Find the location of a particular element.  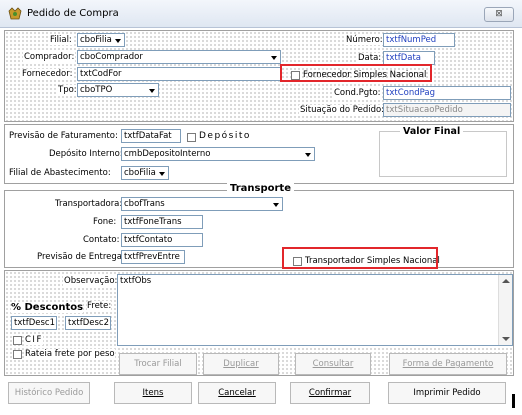

duplicar-button: Duplicar is located at coordinates (241, 364).